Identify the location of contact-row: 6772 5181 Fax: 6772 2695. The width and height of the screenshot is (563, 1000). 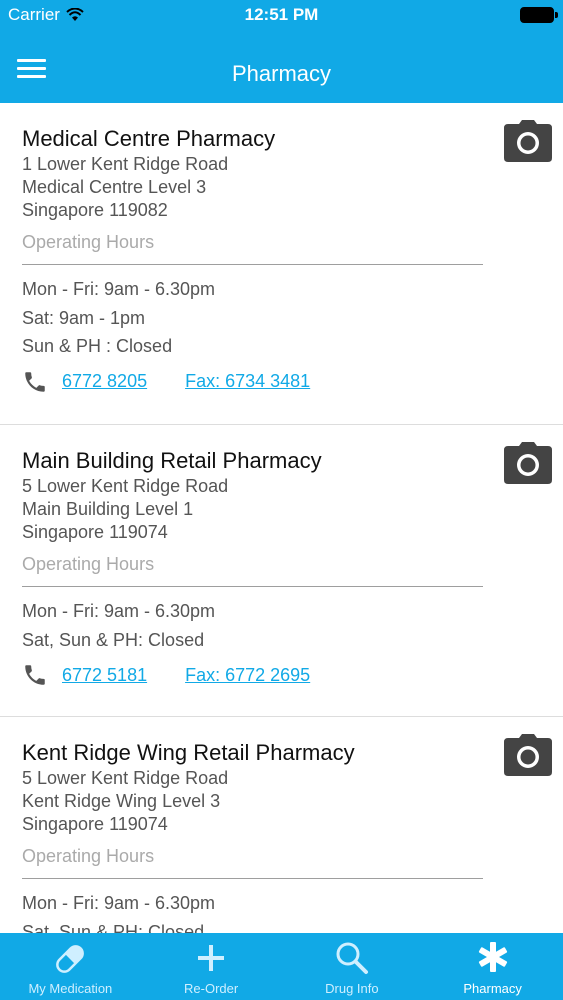
(292, 675).